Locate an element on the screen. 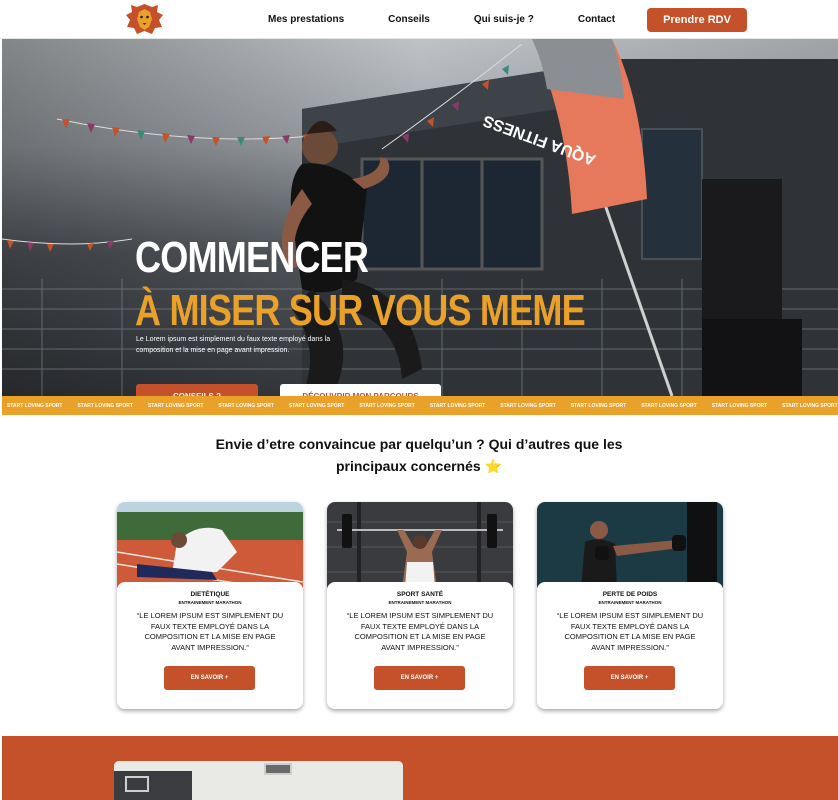 The image size is (838, 800). star-icon: ⭐ is located at coordinates (493, 466).